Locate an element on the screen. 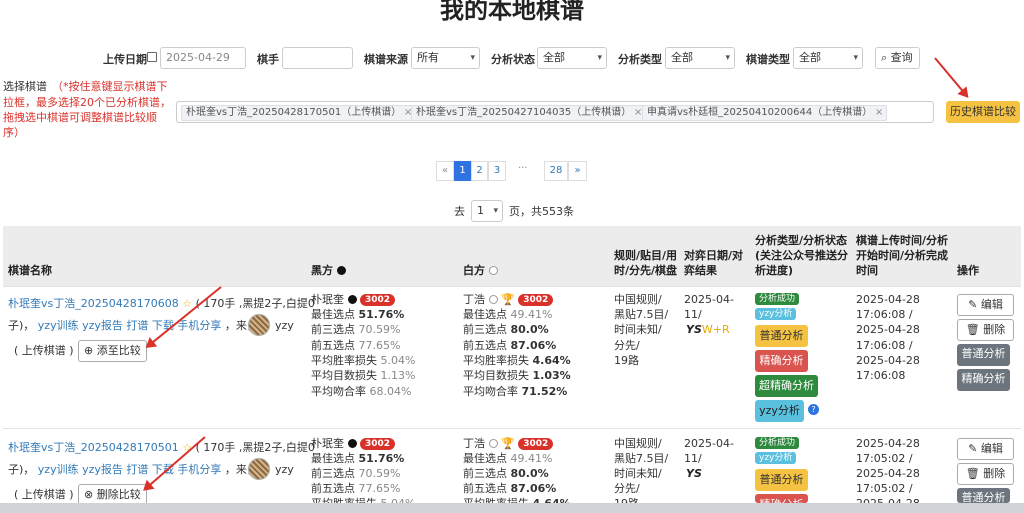 This screenshot has height=513, width=1024. rules-text: 中国规则/ is located at coordinates (638, 443).